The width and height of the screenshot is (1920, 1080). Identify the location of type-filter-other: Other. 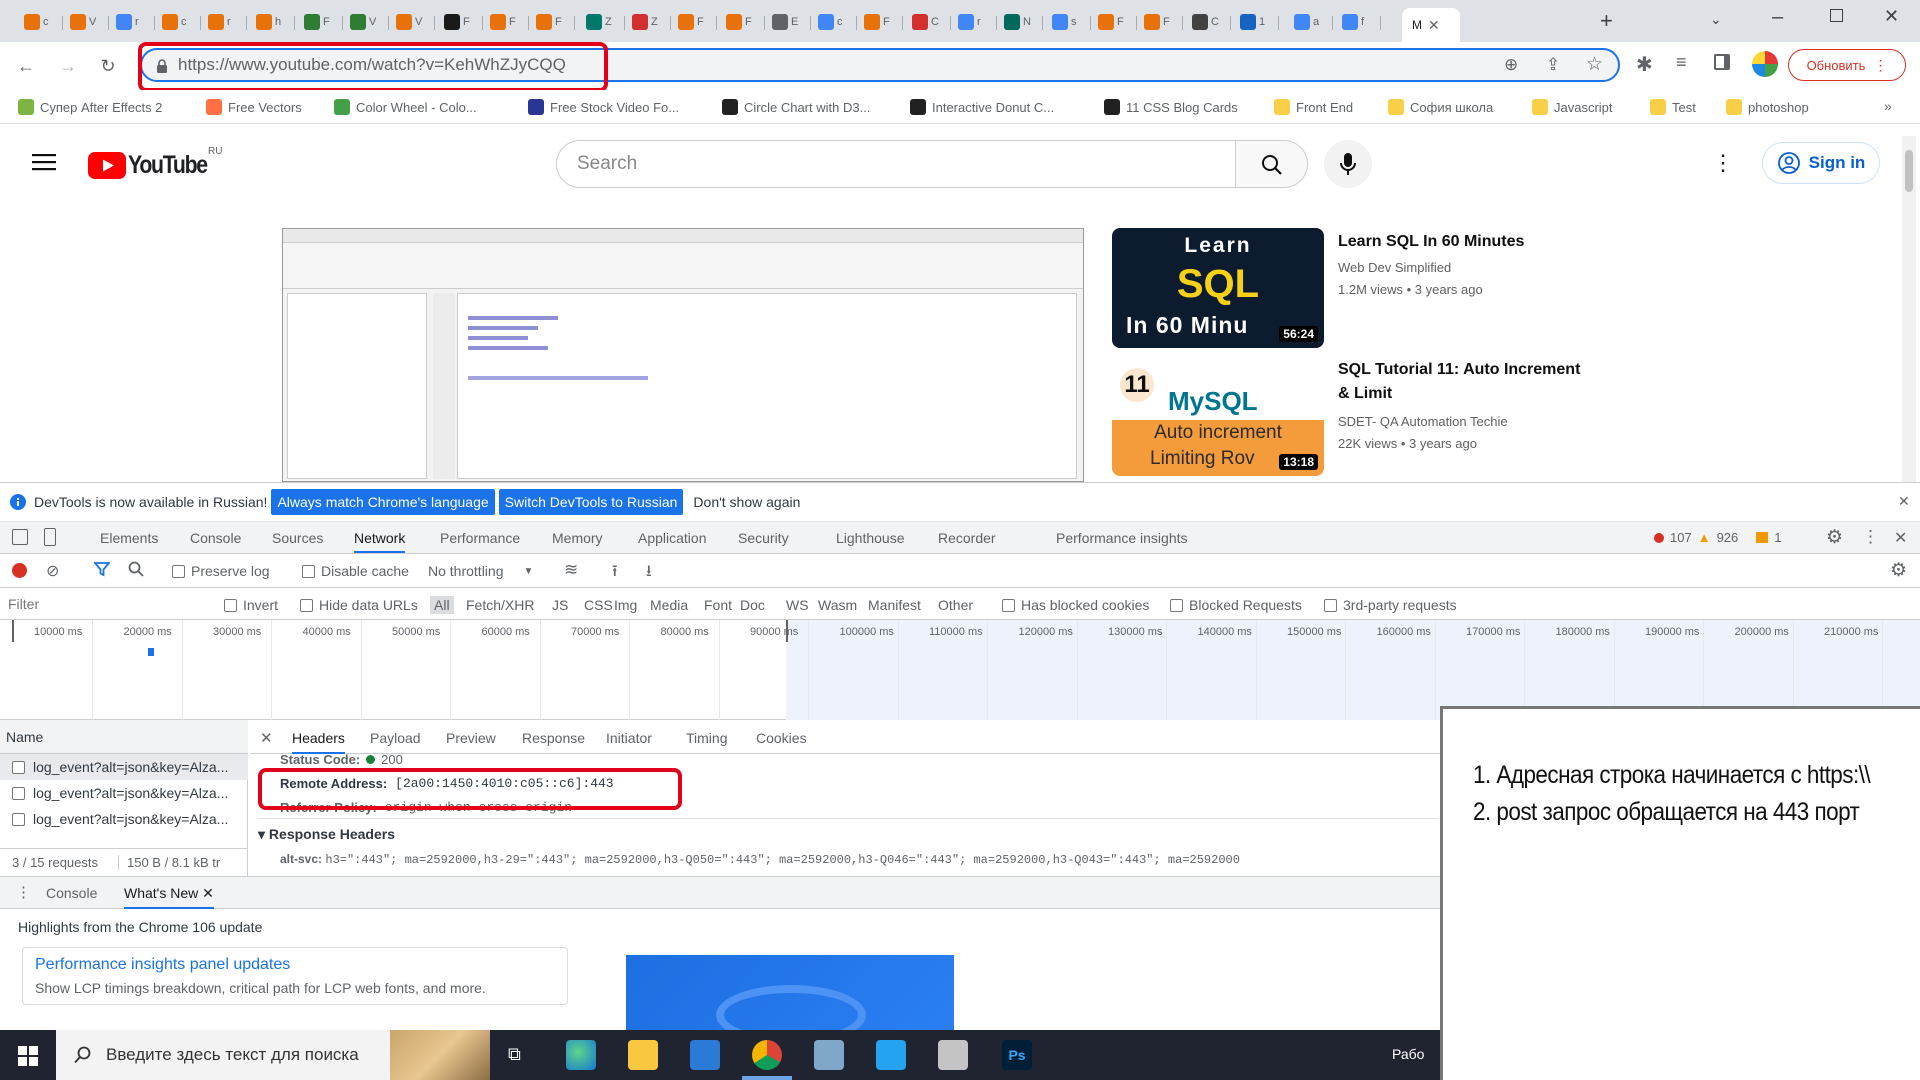
(955, 605).